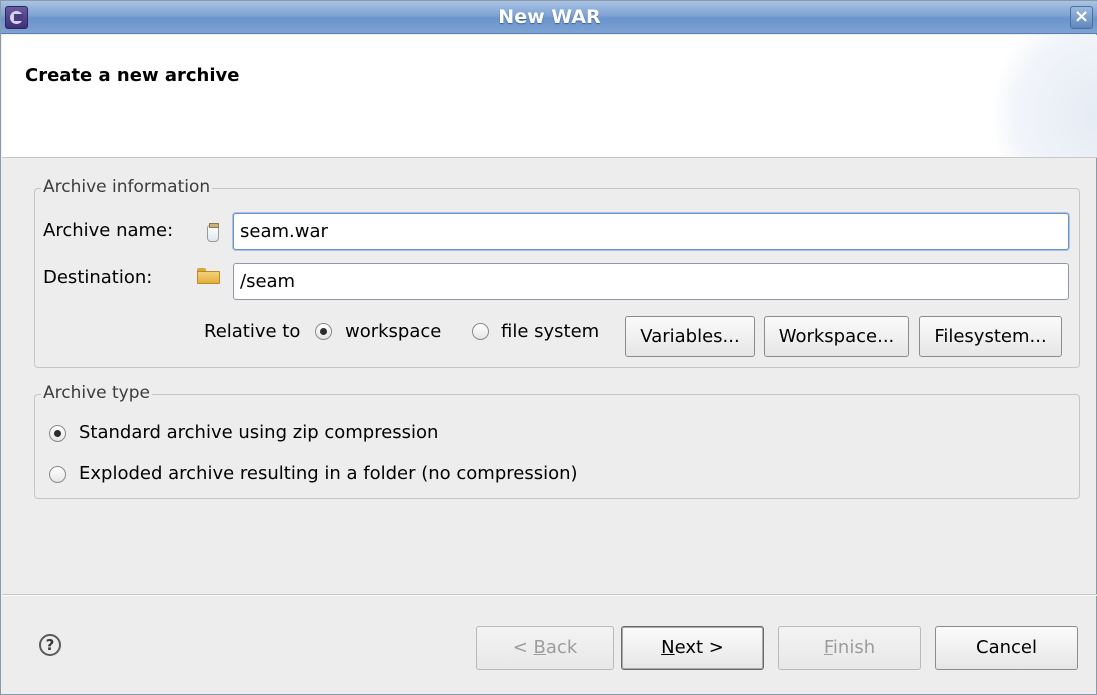 Image resolution: width=1097 pixels, height=695 pixels. I want to click on exploded-archive-radio, so click(57, 474).